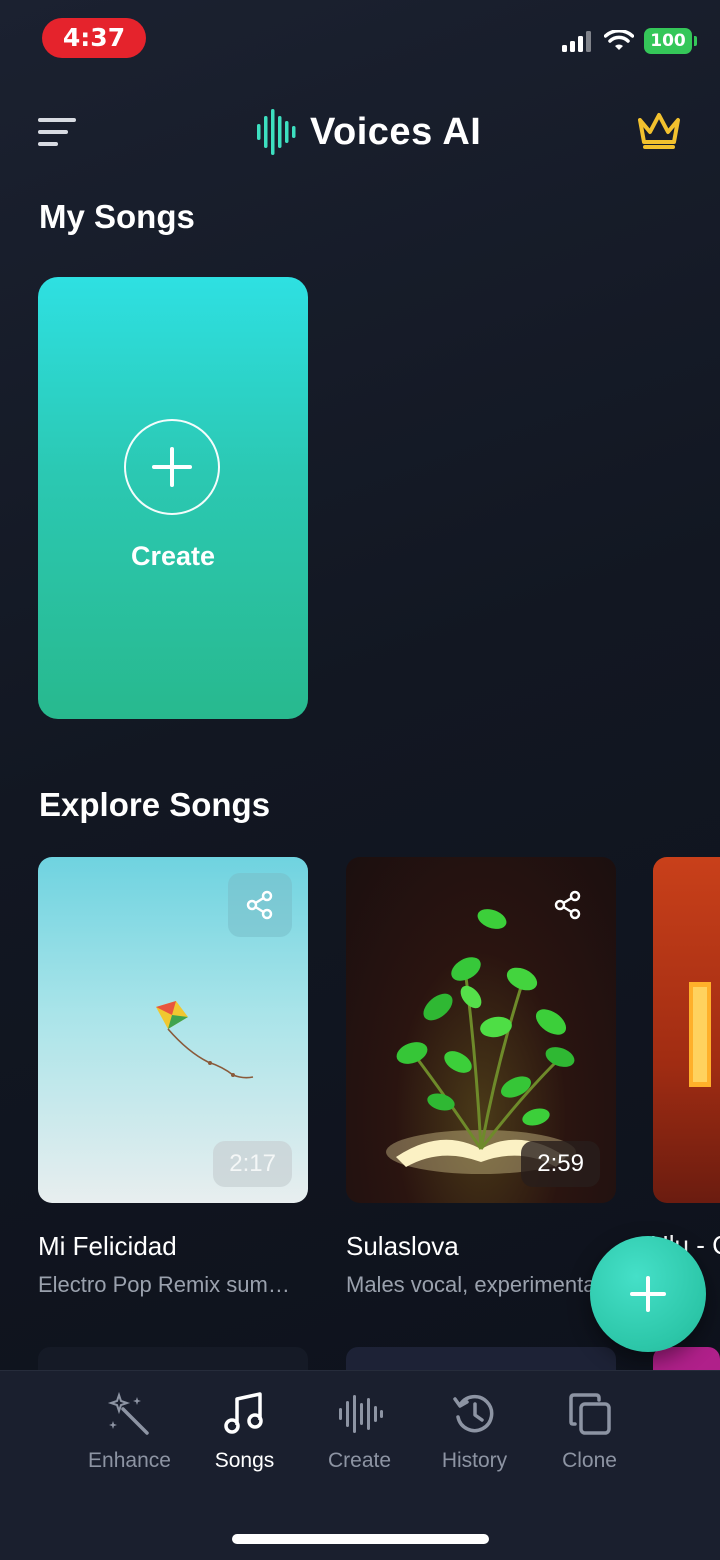 The image size is (720, 1560). I want to click on nav-item-songs: Songs, so click(244, 1436).